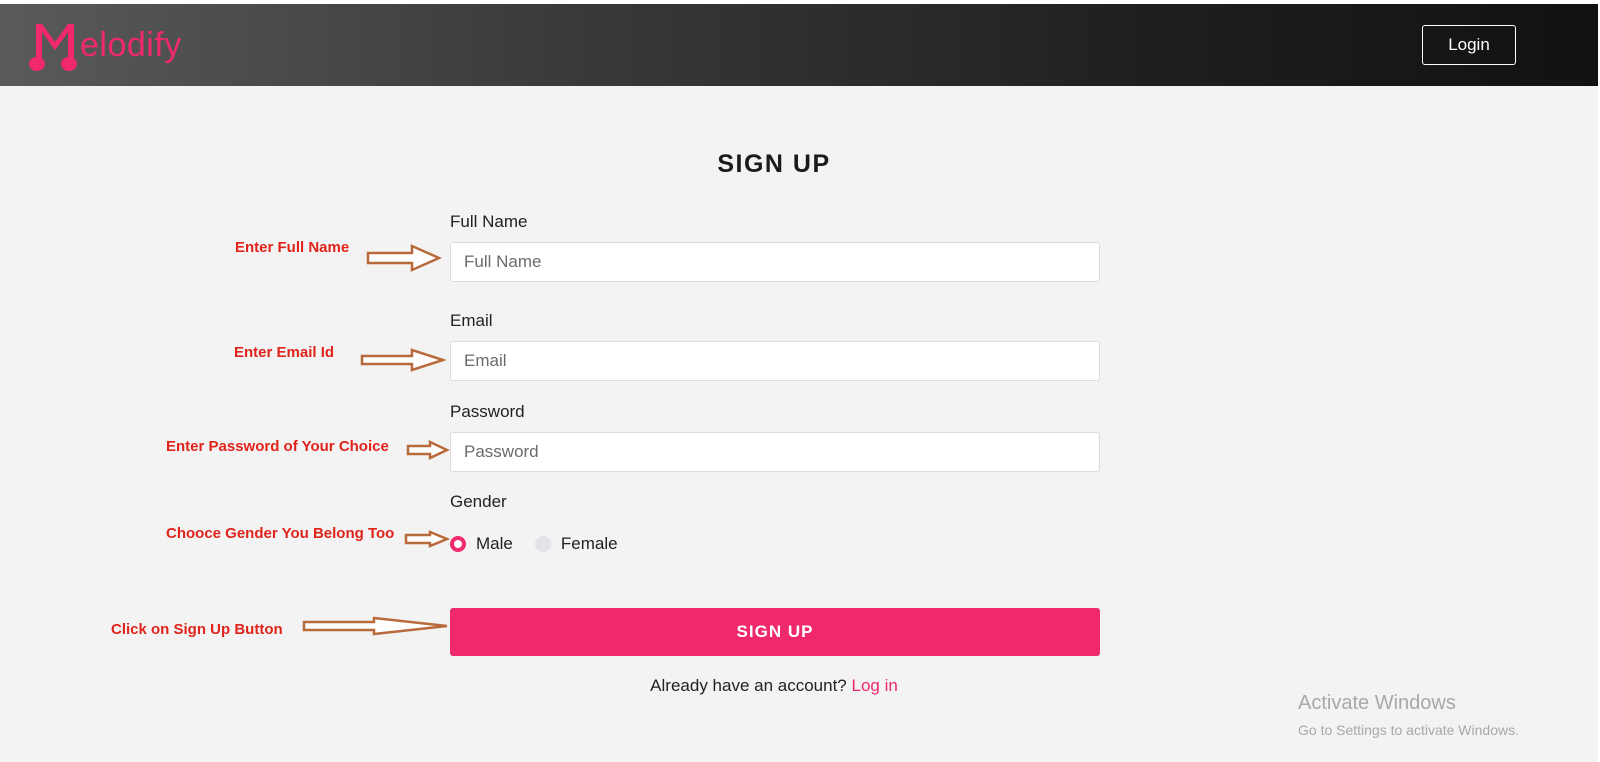 The width and height of the screenshot is (1600, 762). What do you see at coordinates (875, 685) in the screenshot?
I see `login-link: Log in` at bounding box center [875, 685].